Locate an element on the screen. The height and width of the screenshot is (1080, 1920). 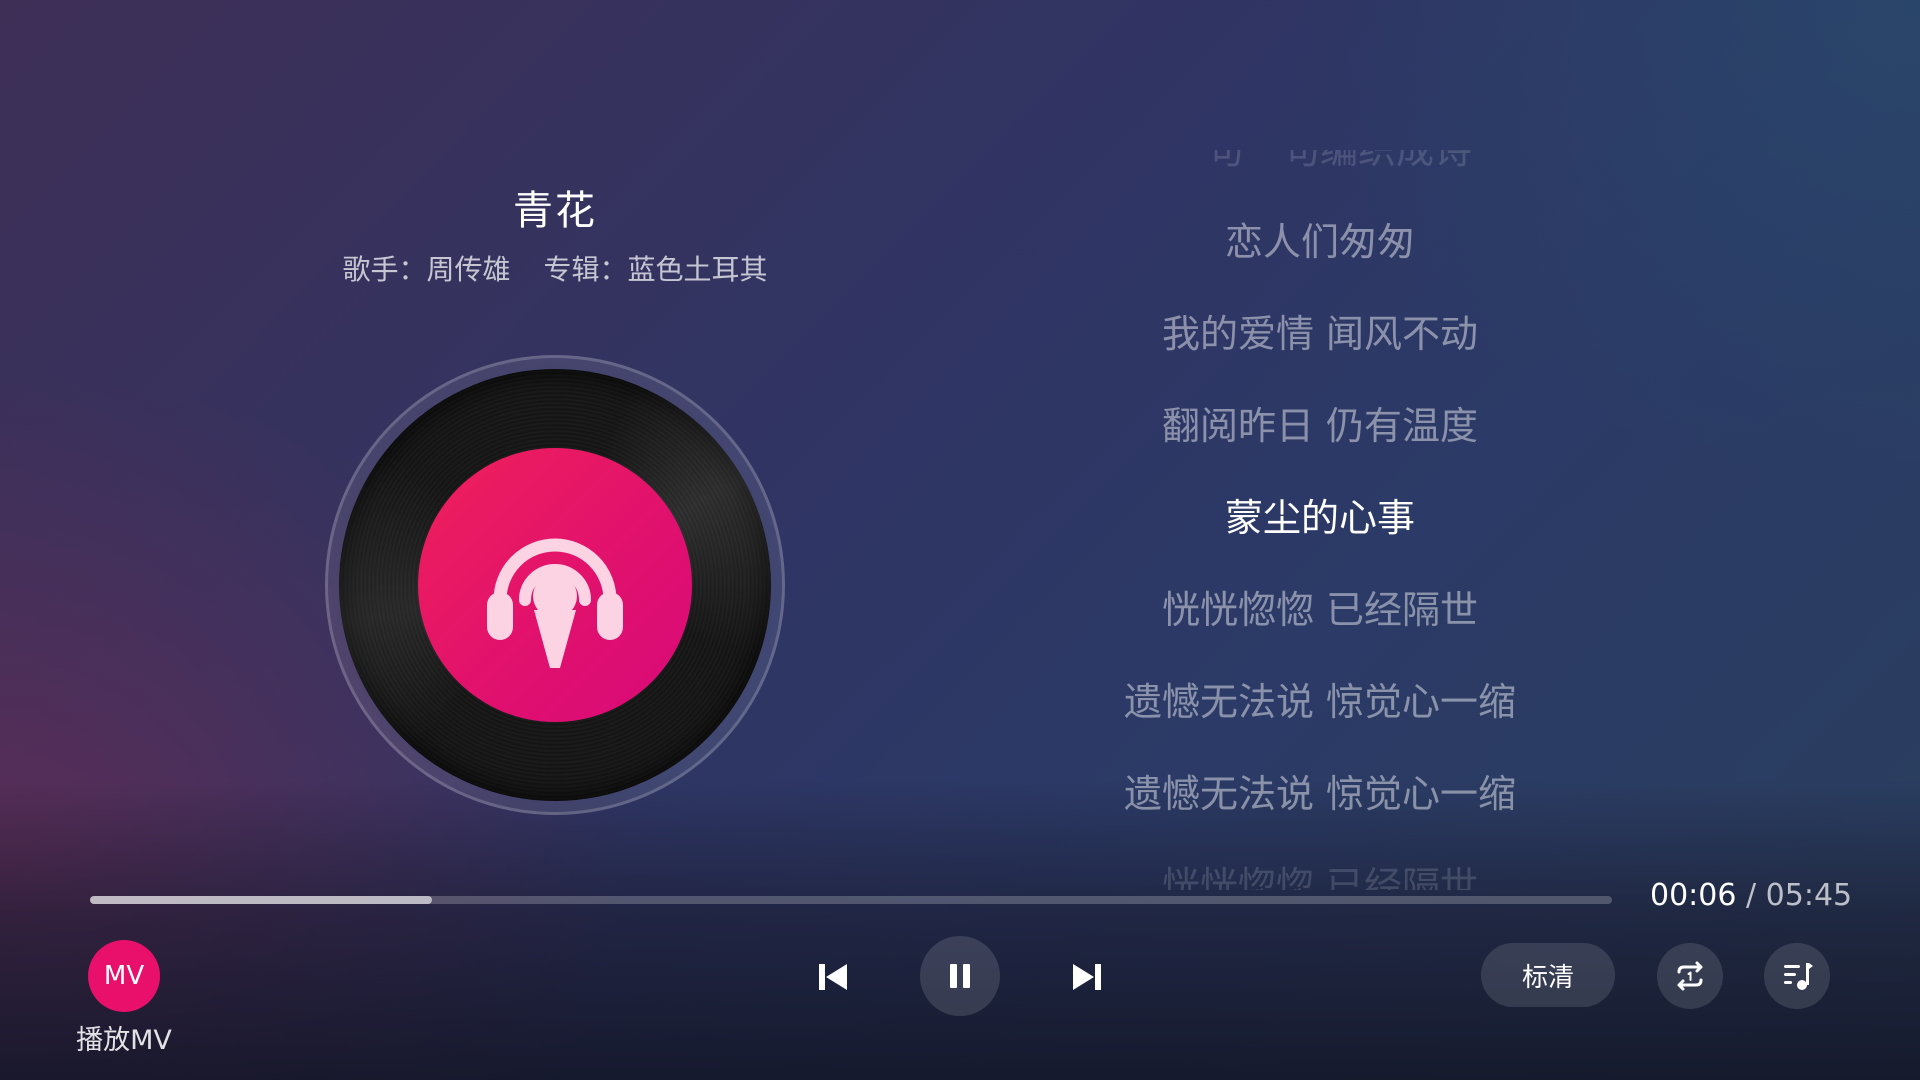
quality-button: 标清 is located at coordinates (1548, 975).